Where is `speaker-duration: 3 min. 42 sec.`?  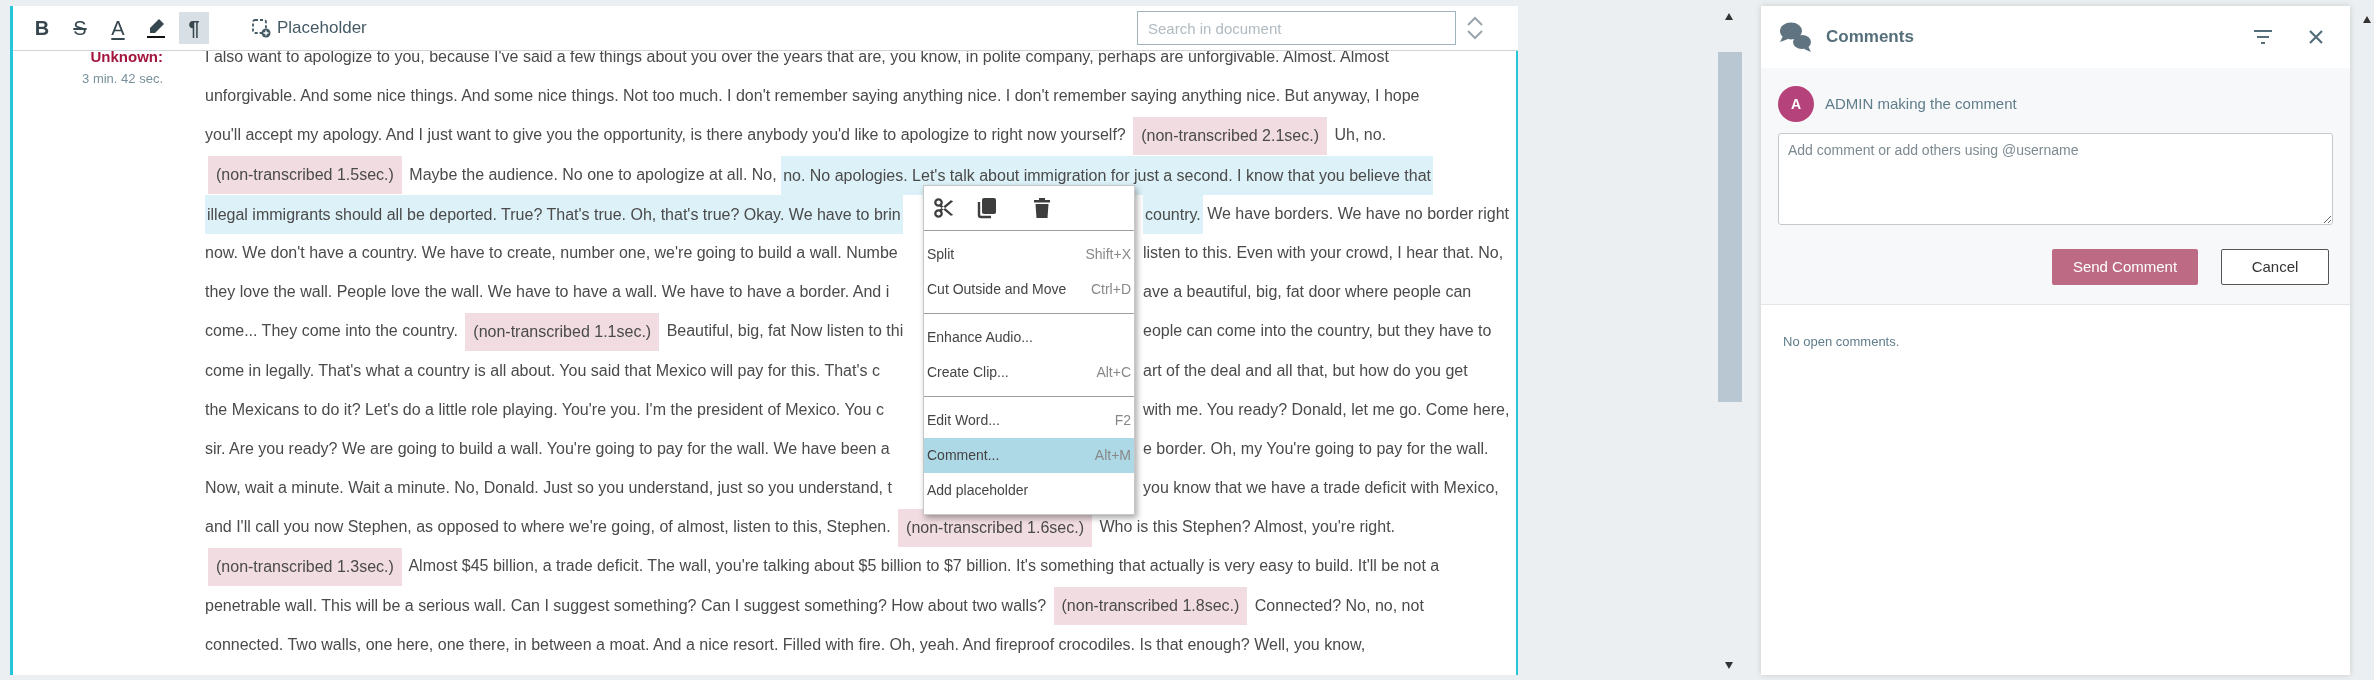
speaker-duration: 3 min. 42 sec. is located at coordinates (122, 79).